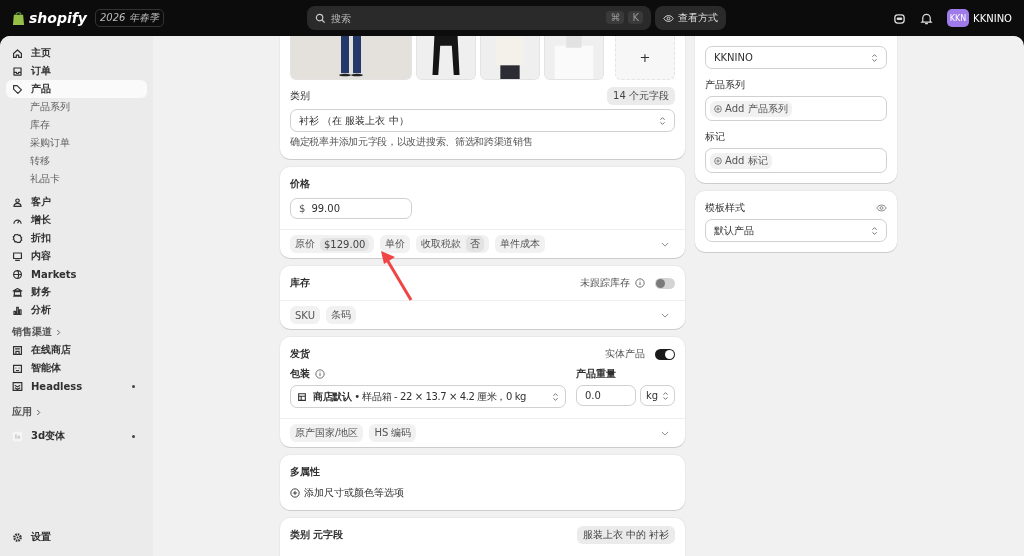 This screenshot has width=1024, height=556. What do you see at coordinates (453, 244) in the screenshot?
I see `field-chip: 收取税款 否` at bounding box center [453, 244].